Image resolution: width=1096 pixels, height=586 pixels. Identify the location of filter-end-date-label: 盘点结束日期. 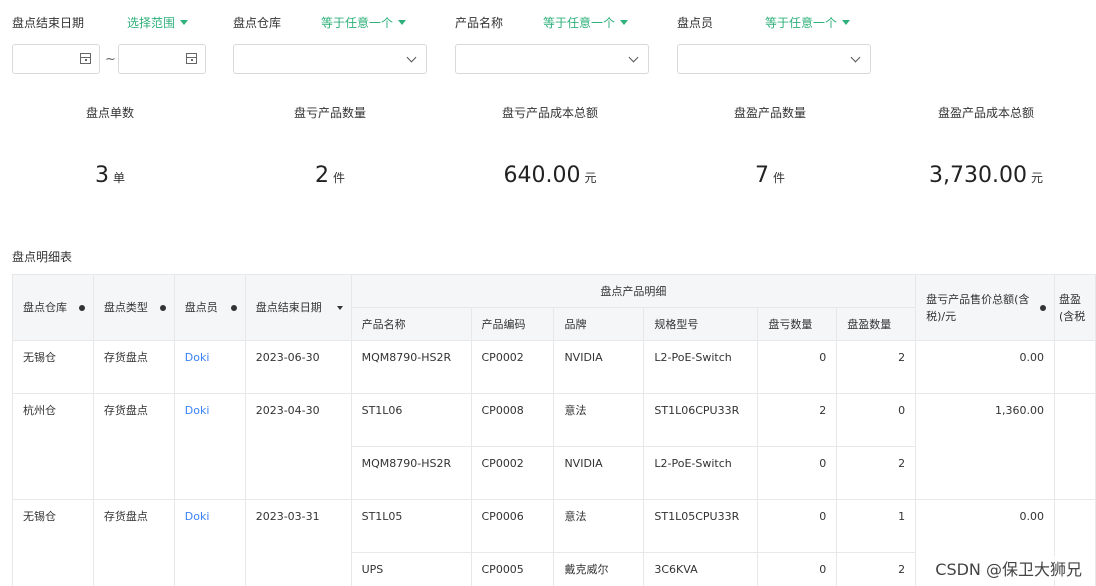
(48, 23).